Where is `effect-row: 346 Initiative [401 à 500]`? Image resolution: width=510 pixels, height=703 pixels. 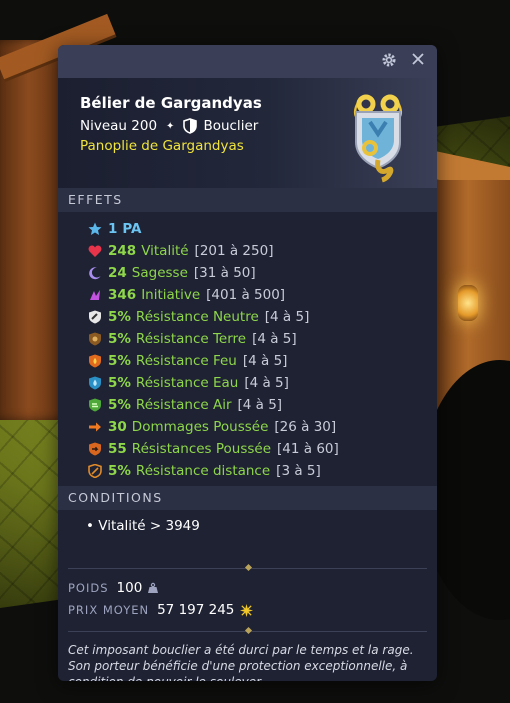 effect-row: 346 Initiative [401 à 500] is located at coordinates (262, 295).